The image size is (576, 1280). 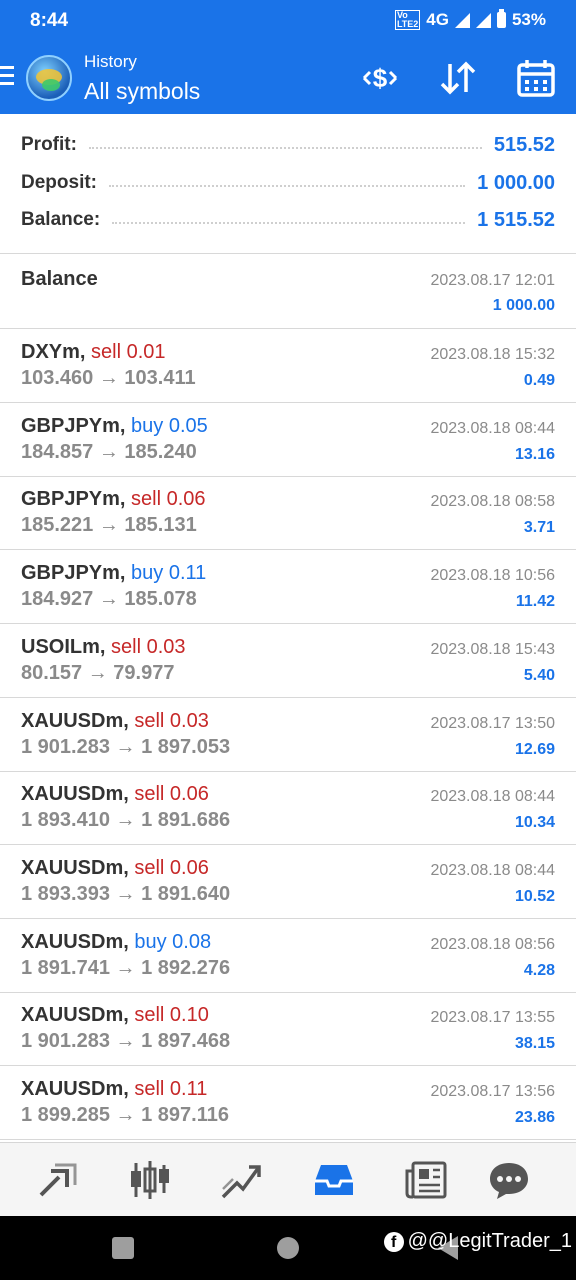 I want to click on trade-action: sell 0.03, so click(x=148, y=646).